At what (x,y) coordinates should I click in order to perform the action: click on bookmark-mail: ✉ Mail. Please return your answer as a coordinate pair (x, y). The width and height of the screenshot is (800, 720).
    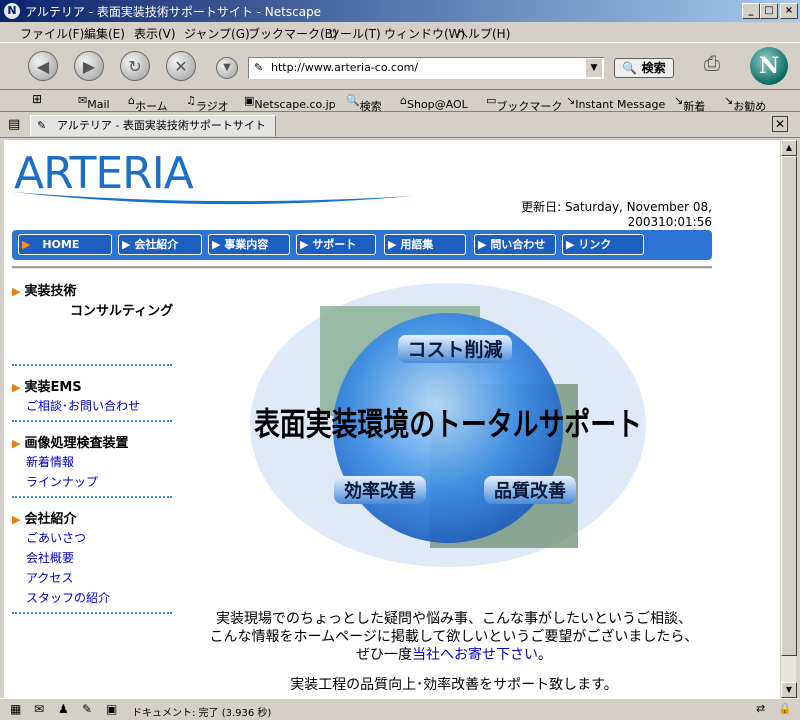
    Looking at the image, I should click on (94, 102).